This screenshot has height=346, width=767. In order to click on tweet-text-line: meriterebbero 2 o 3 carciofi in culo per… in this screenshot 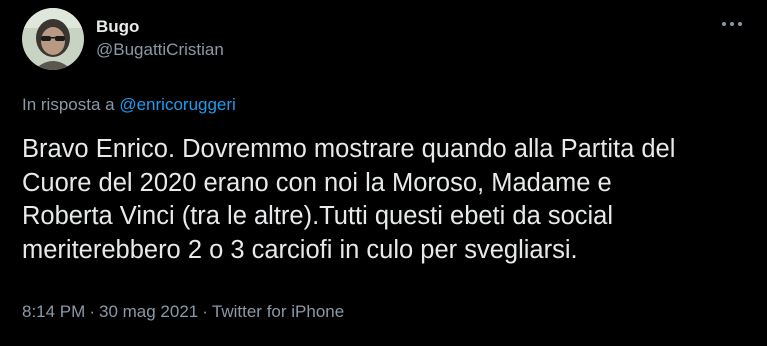, I will do `click(300, 249)`.